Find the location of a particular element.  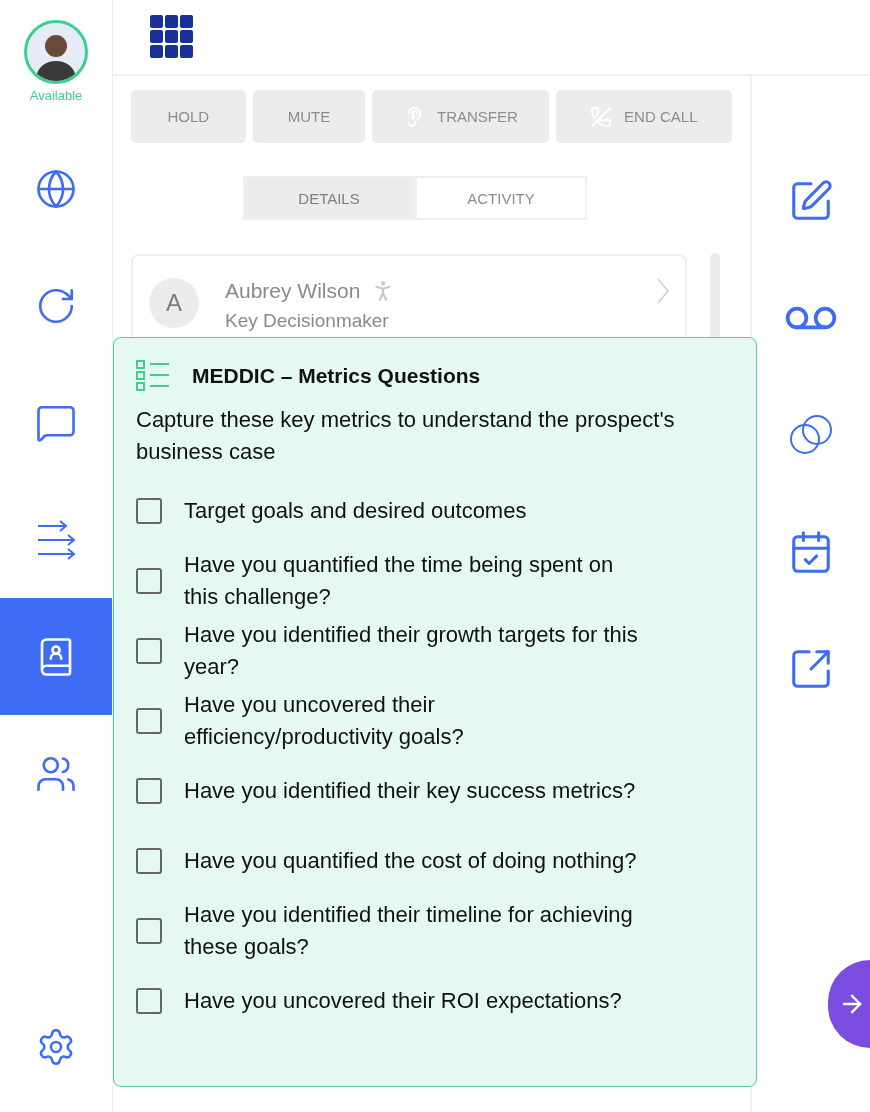

contact-role: Key Decisionmaker is located at coordinates (307, 321).